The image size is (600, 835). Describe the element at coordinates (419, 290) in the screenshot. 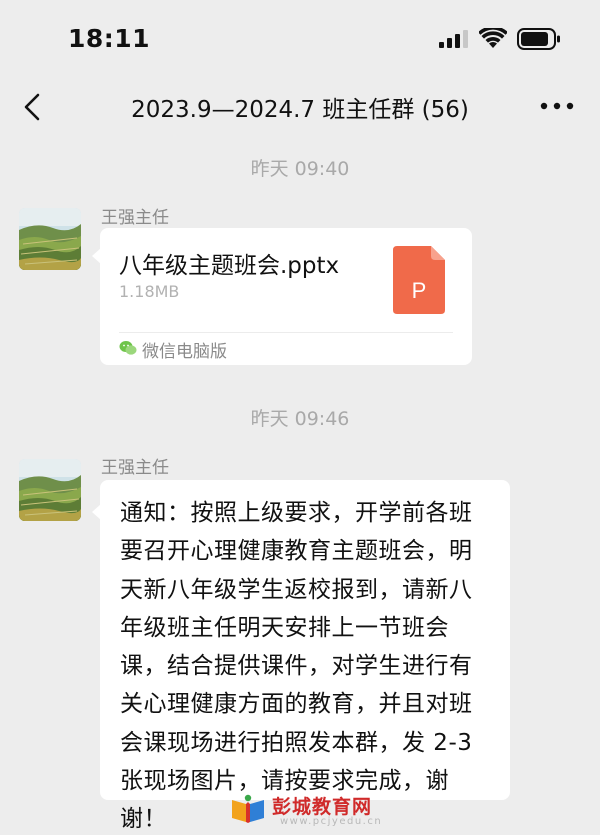

I see `ppt-letter: P` at that location.